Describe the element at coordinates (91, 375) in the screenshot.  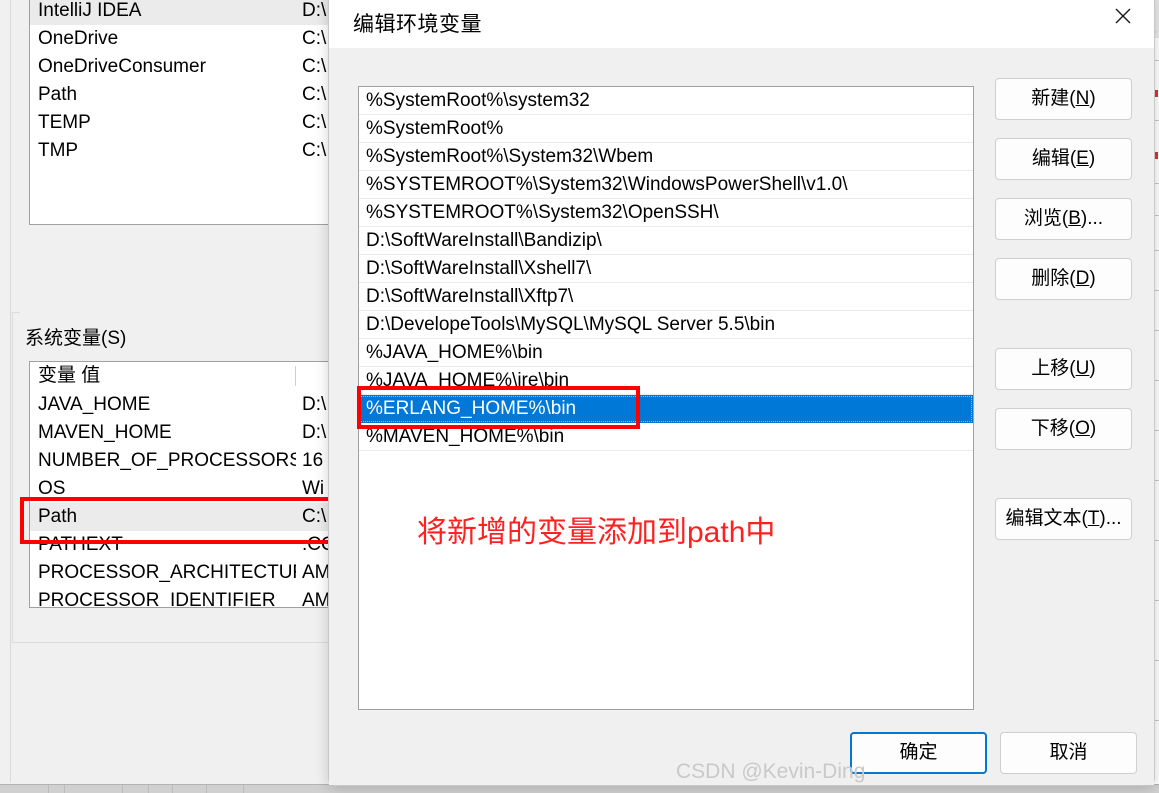
I see `column-header-value: 值` at that location.